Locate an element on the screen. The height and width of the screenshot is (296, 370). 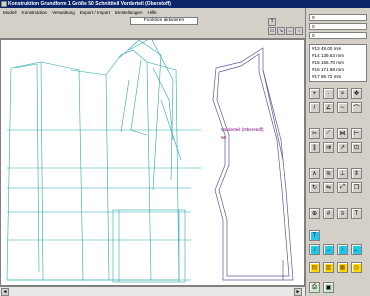
scroll-right-button: ► is located at coordinates (298, 292).